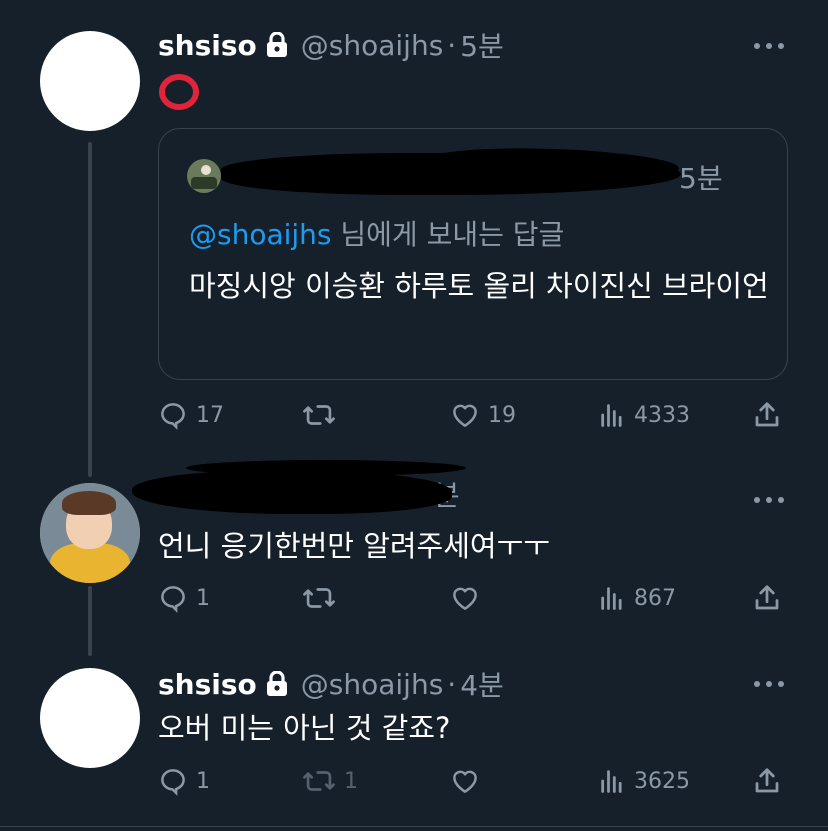 The width and height of the screenshot is (828, 831). Describe the element at coordinates (662, 415) in the screenshot. I see `view-count: 4333` at that location.